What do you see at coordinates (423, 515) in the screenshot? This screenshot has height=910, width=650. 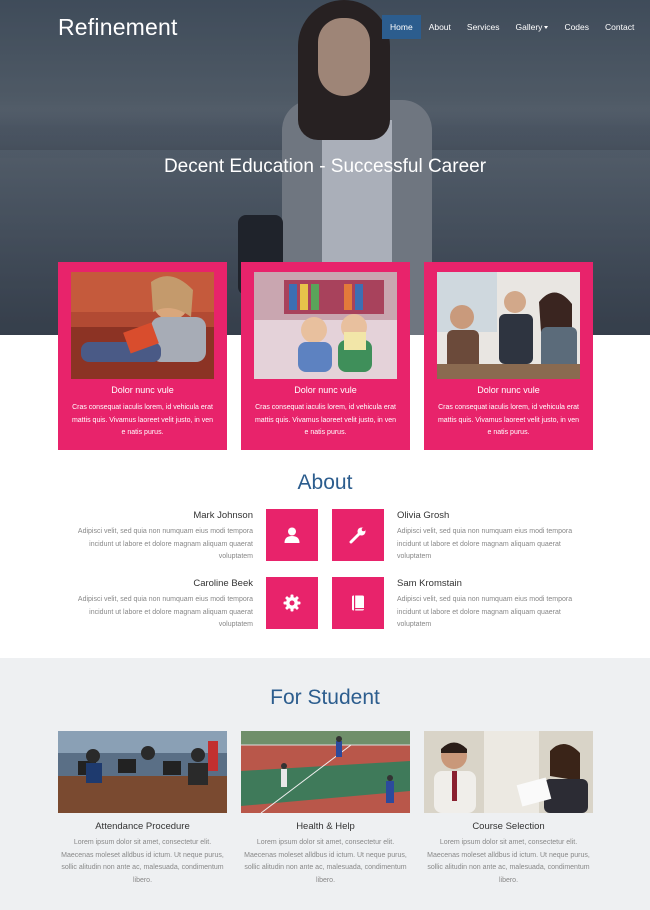 I see `member-name: Olivia Grosh` at bounding box center [423, 515].